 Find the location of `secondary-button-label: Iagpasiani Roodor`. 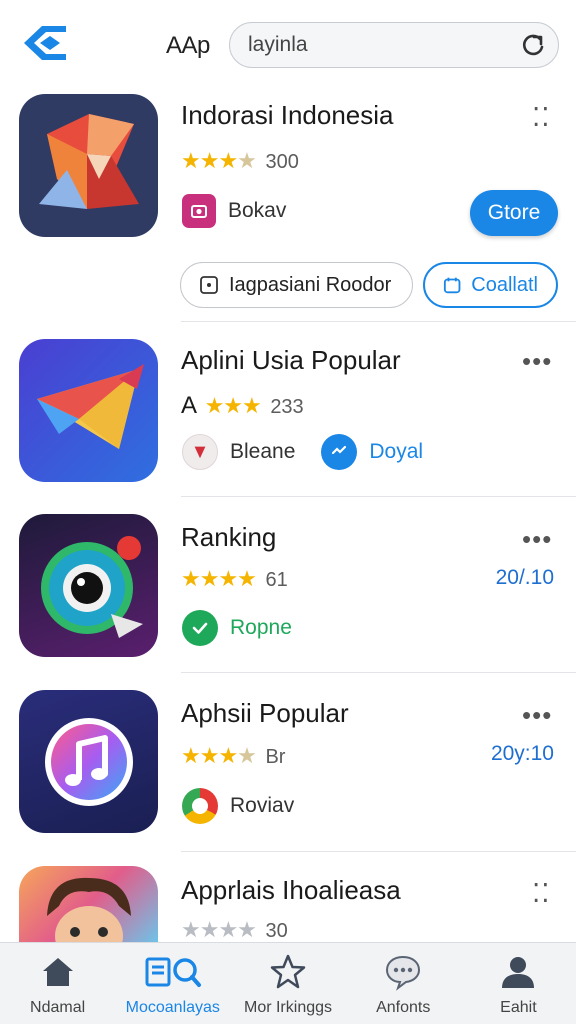

secondary-button-label: Iagpasiani Roodor is located at coordinates (310, 284).